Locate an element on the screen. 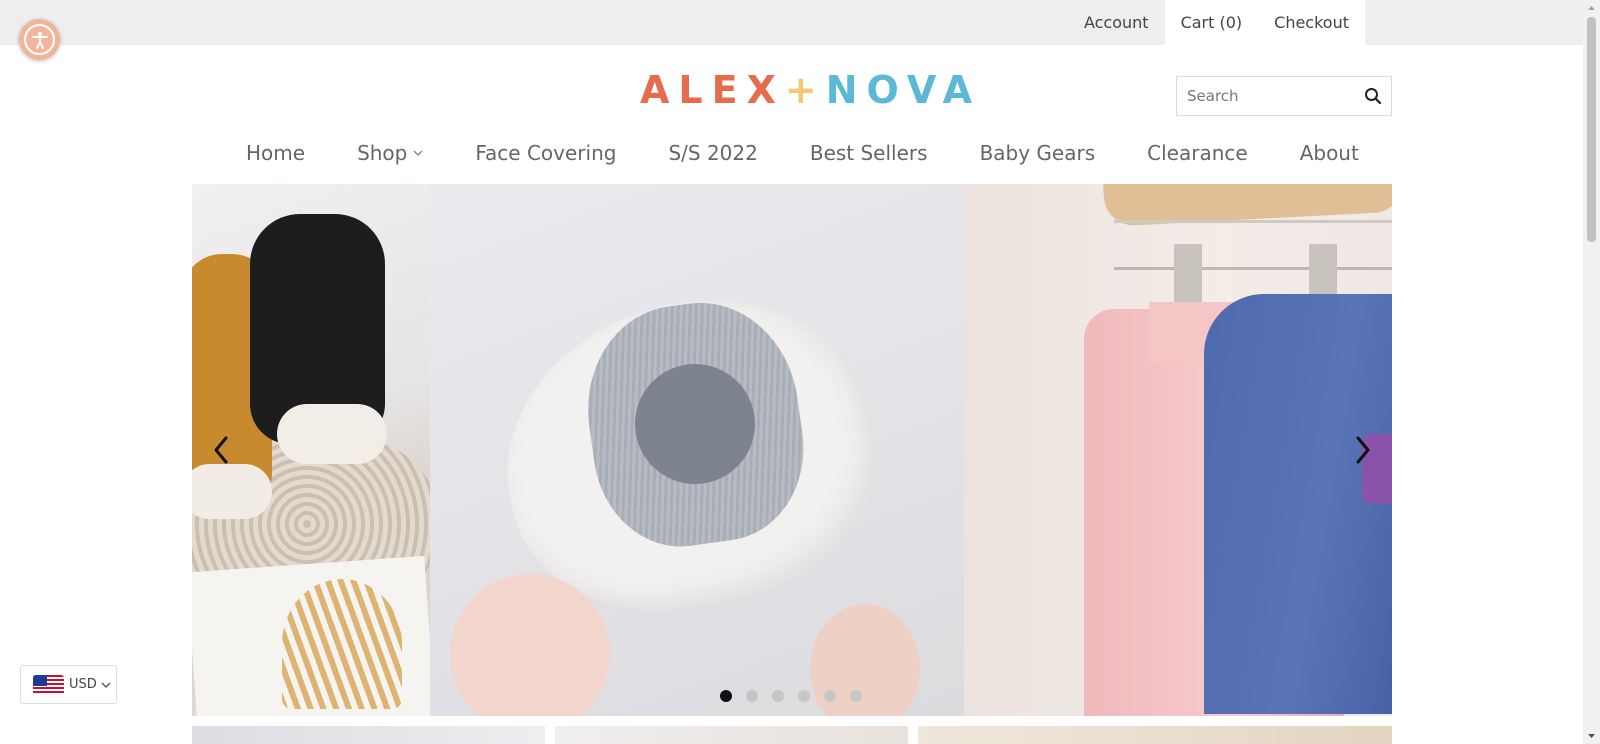 The width and height of the screenshot is (1600, 744). nav-item-shop: Shop is located at coordinates (390, 153).